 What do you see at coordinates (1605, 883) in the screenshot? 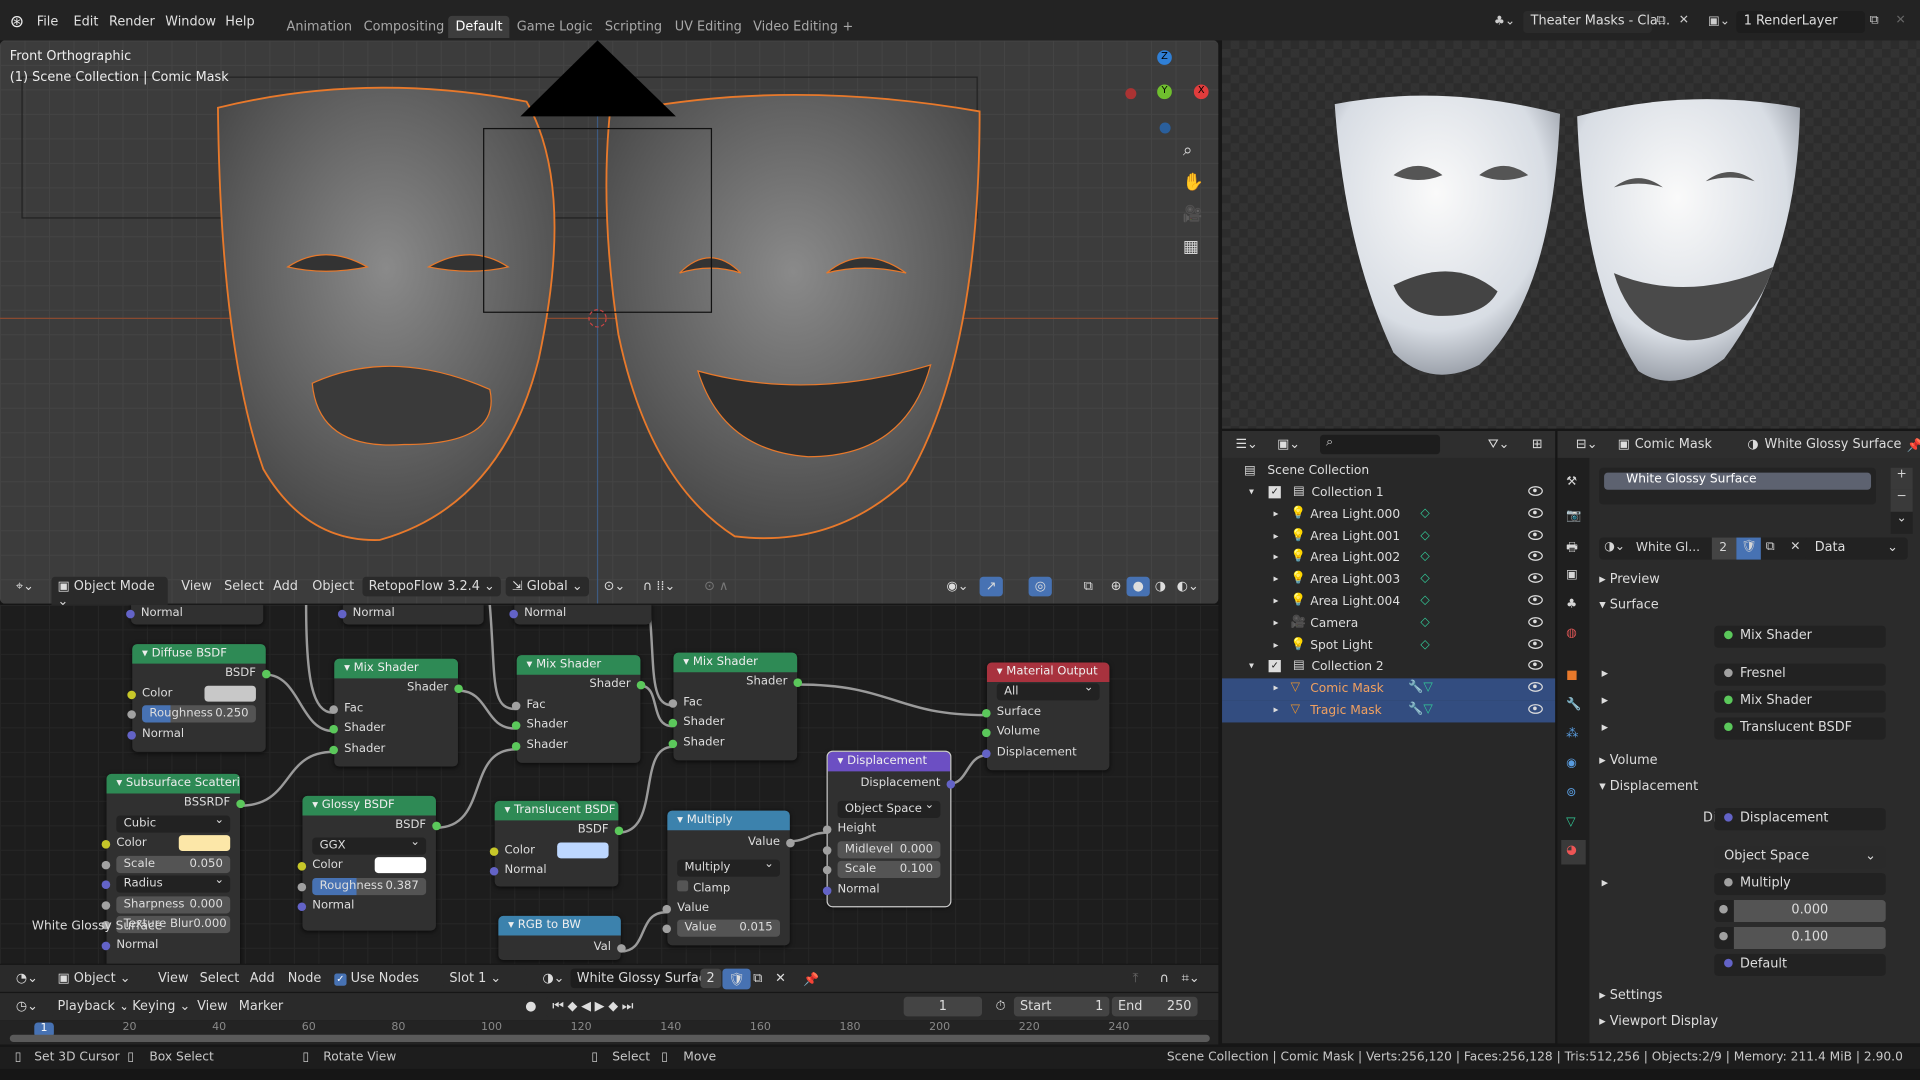
I see `expand-height-icon: ▸` at bounding box center [1605, 883].